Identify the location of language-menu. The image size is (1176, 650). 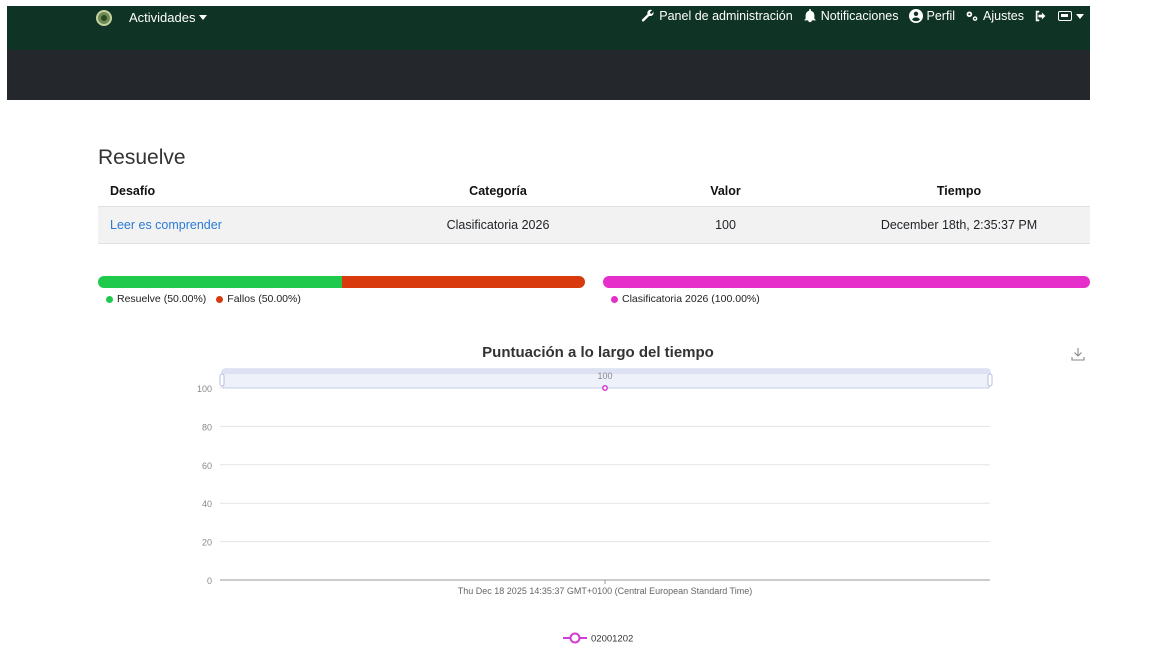
(1071, 16).